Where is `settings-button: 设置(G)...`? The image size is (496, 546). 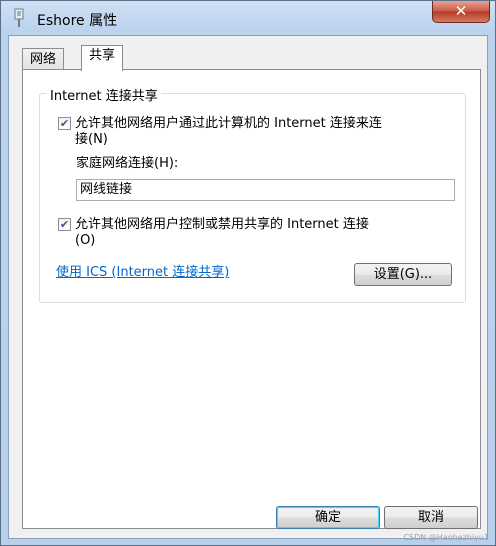
settings-button: 设置(G)... is located at coordinates (403, 274).